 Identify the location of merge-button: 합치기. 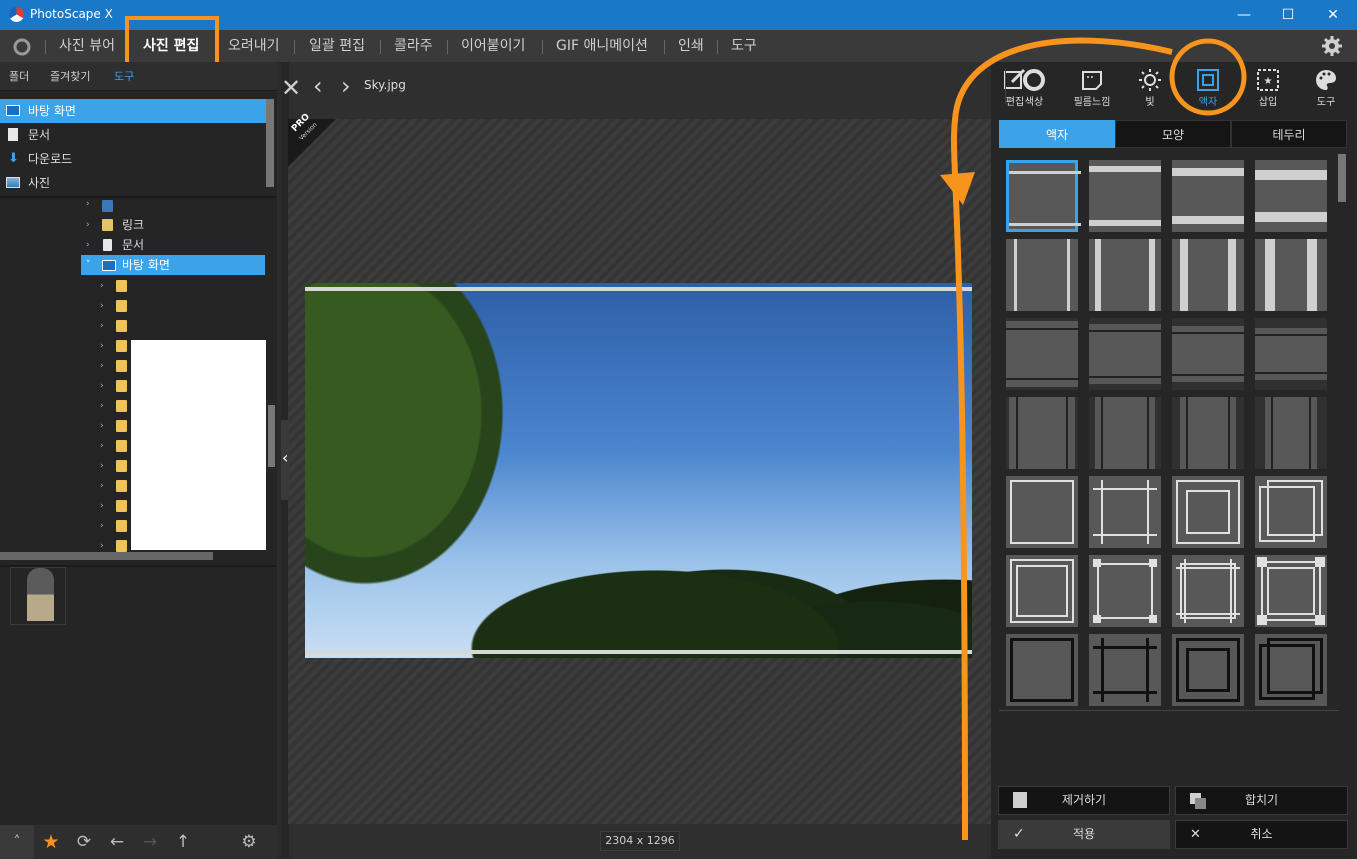
(1261, 800).